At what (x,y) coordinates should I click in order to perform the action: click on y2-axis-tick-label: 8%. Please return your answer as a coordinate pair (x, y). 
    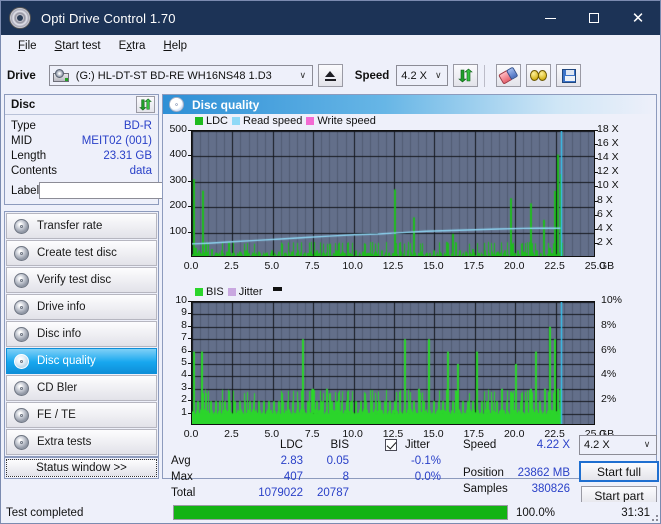
    Looking at the image, I should click on (609, 324).